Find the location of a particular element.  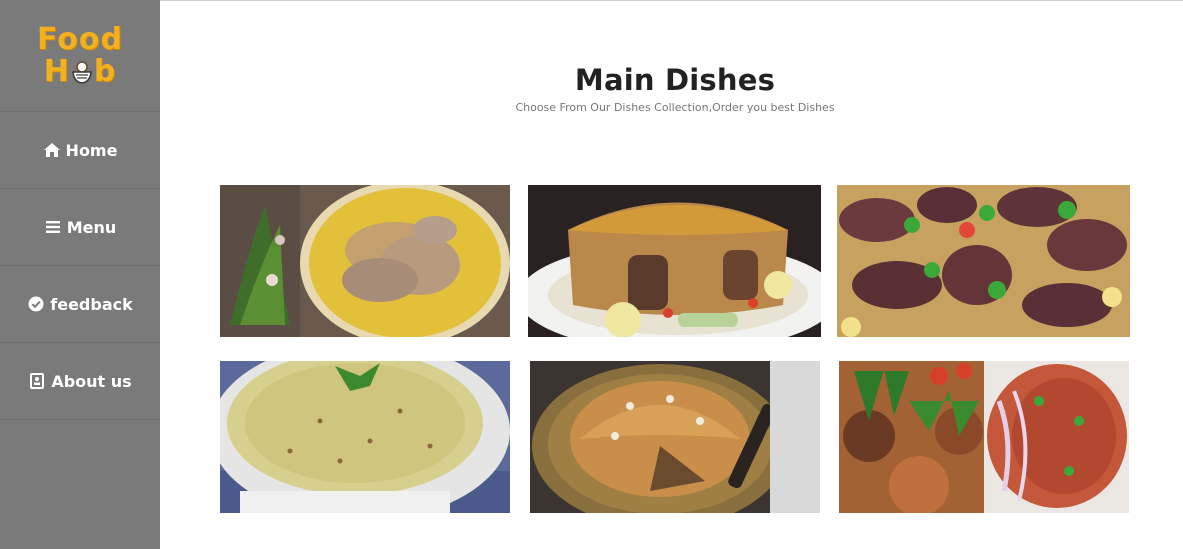

food-hub-logo: Food H b is located at coordinates (80, 56).